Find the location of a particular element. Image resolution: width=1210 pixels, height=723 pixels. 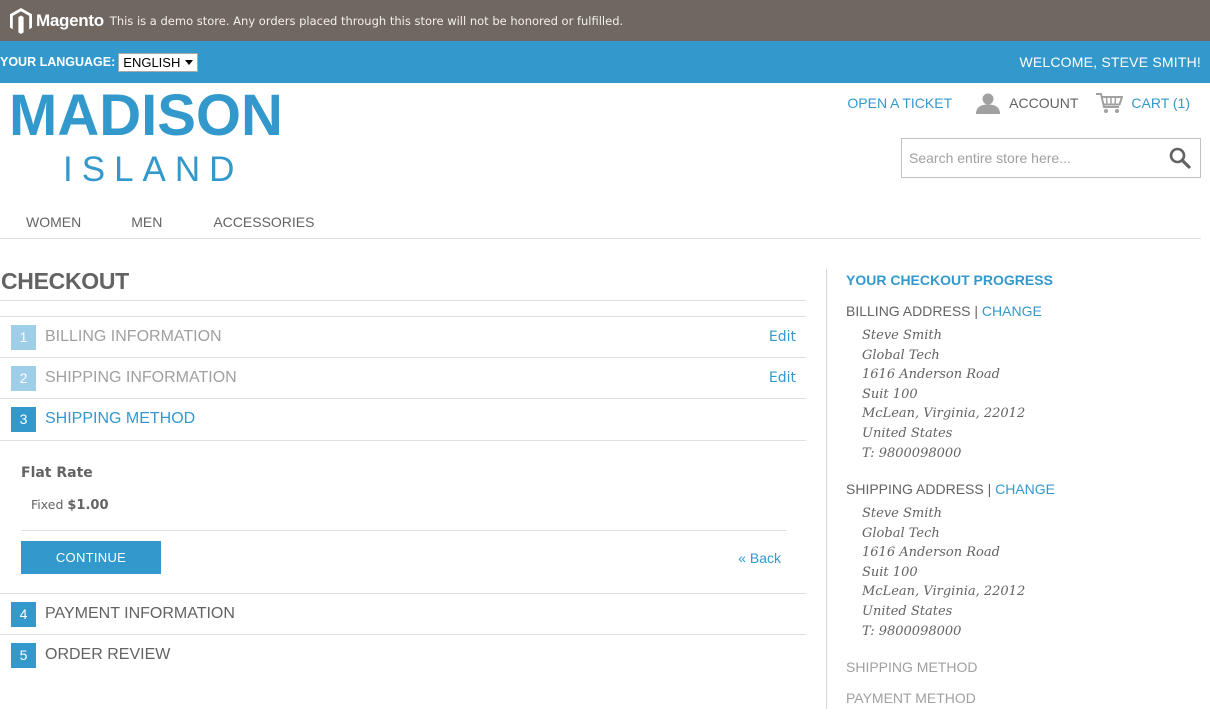

progress-shipping-method: SHIPPING METHOD is located at coordinates (912, 667).